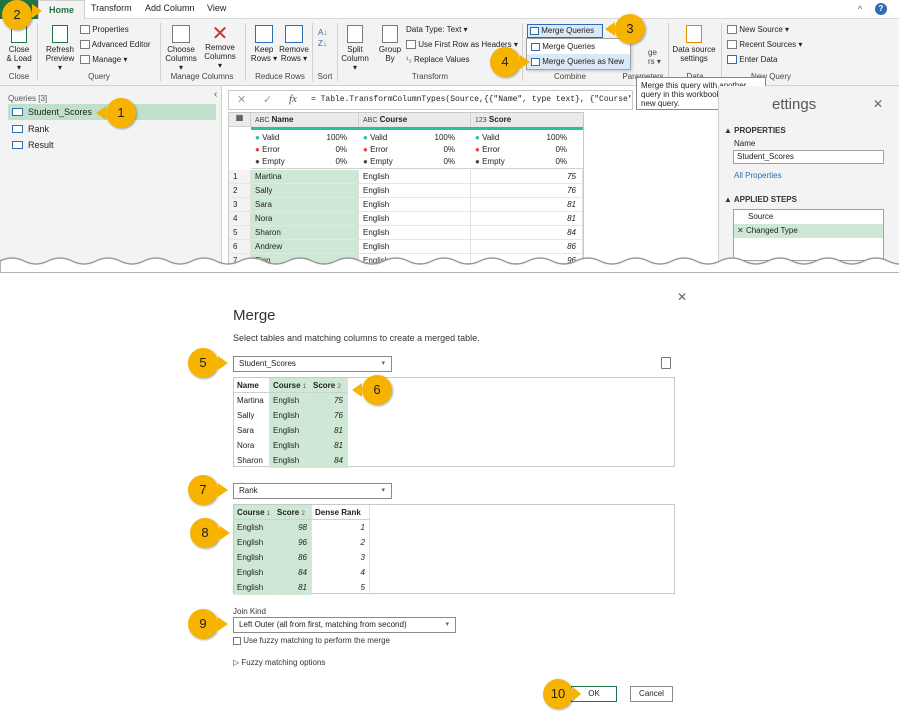 This screenshot has height=720, width=899. I want to click on query-name-input: Student_Scores, so click(808, 157).